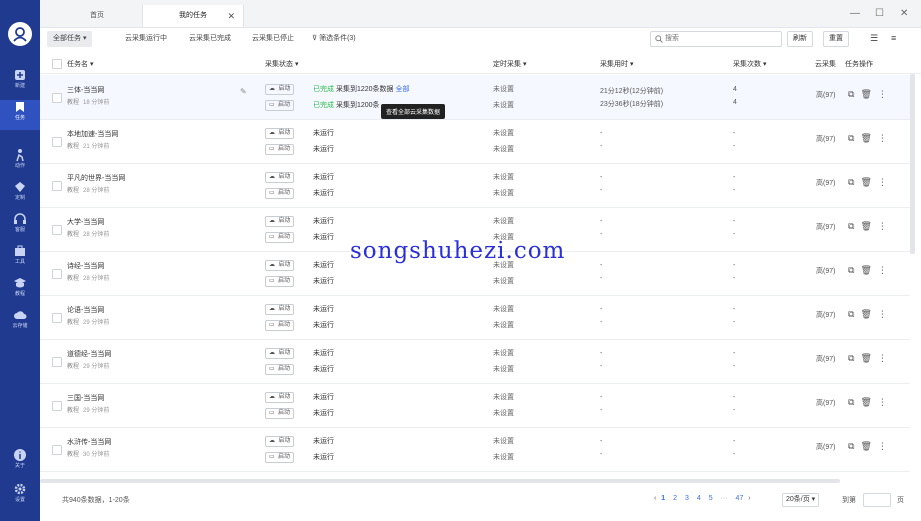  What do you see at coordinates (801, 500) in the screenshot?
I see `page-size-select: 20条/页 ▾` at bounding box center [801, 500].